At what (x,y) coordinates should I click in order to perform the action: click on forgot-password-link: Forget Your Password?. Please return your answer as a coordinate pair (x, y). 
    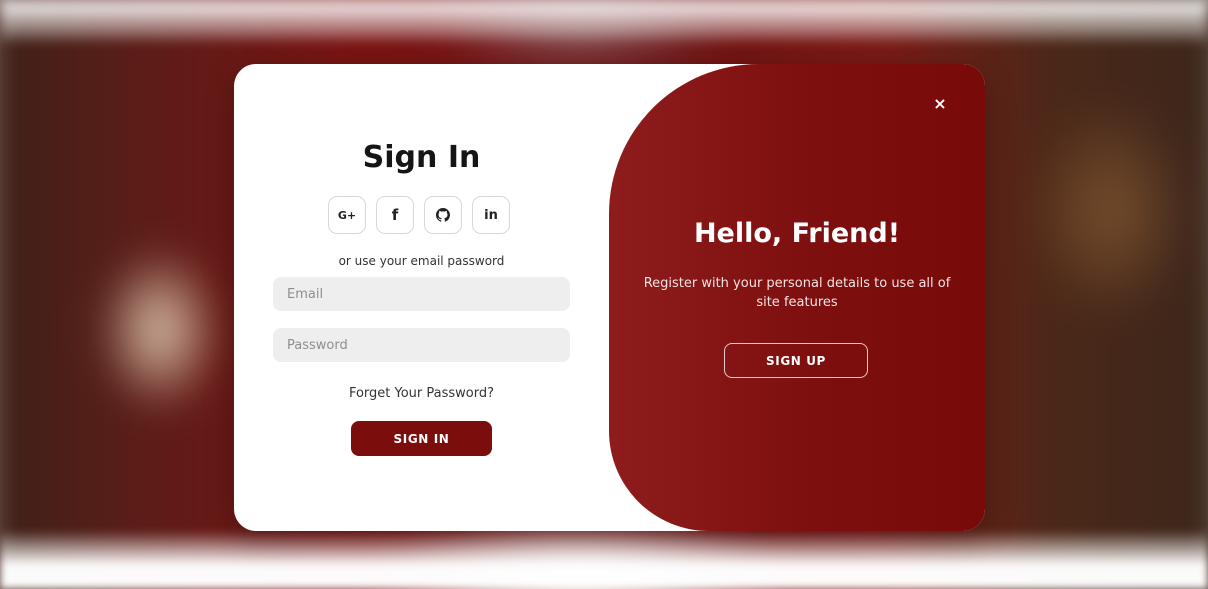
    Looking at the image, I should click on (421, 393).